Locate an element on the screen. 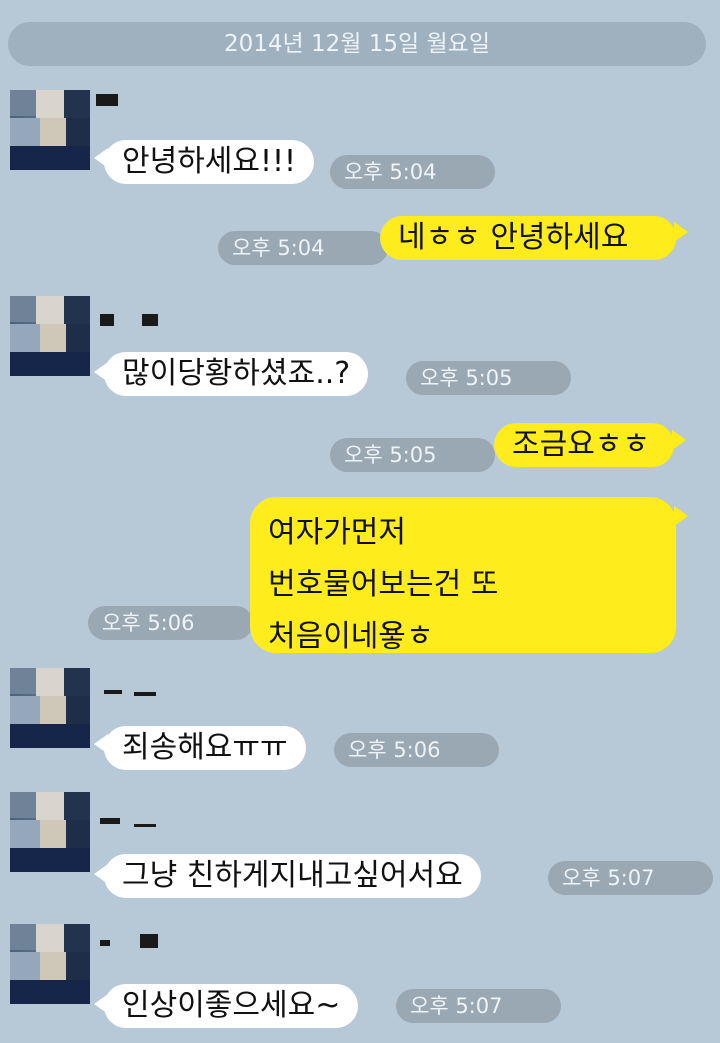 The width and height of the screenshot is (720, 1043). date-divider: 2014년 12월 15일 월요일 is located at coordinates (357, 44).